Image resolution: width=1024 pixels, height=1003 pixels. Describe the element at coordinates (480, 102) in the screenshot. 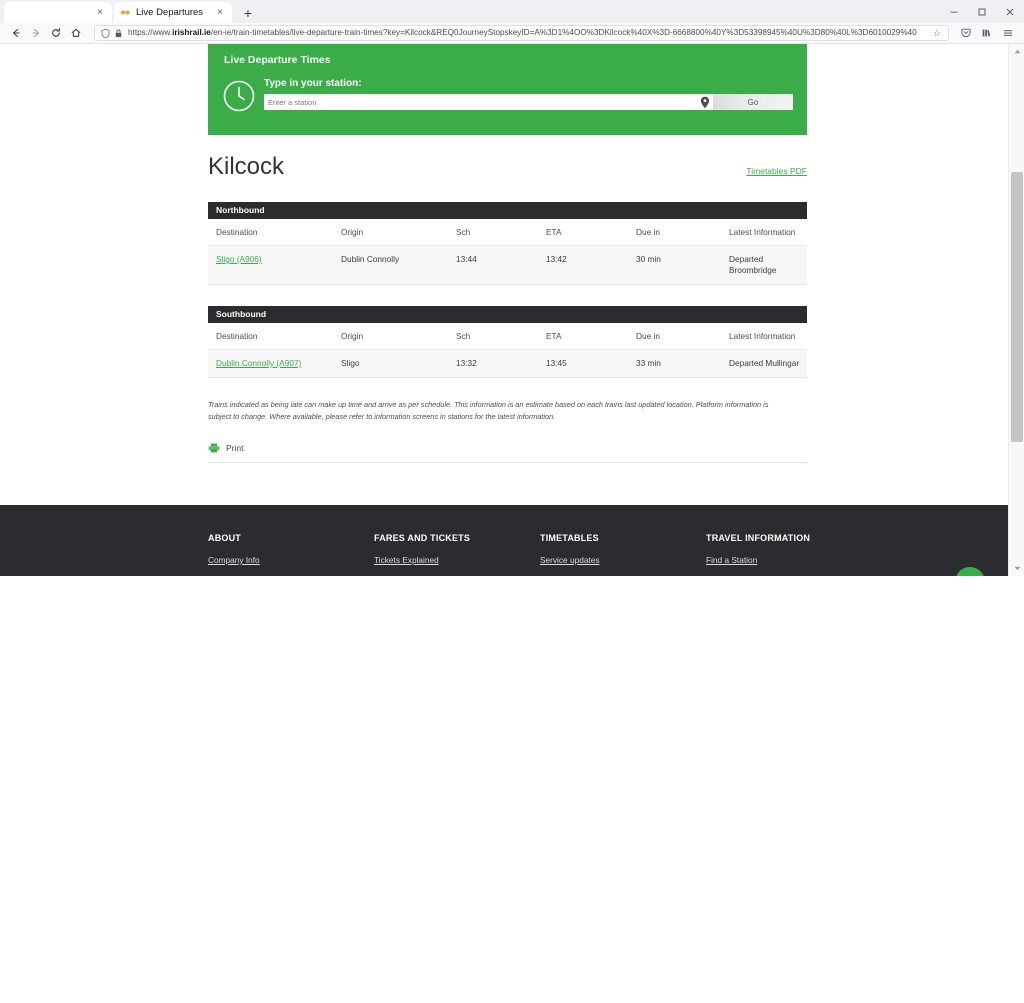

I see `station-search-input` at that location.